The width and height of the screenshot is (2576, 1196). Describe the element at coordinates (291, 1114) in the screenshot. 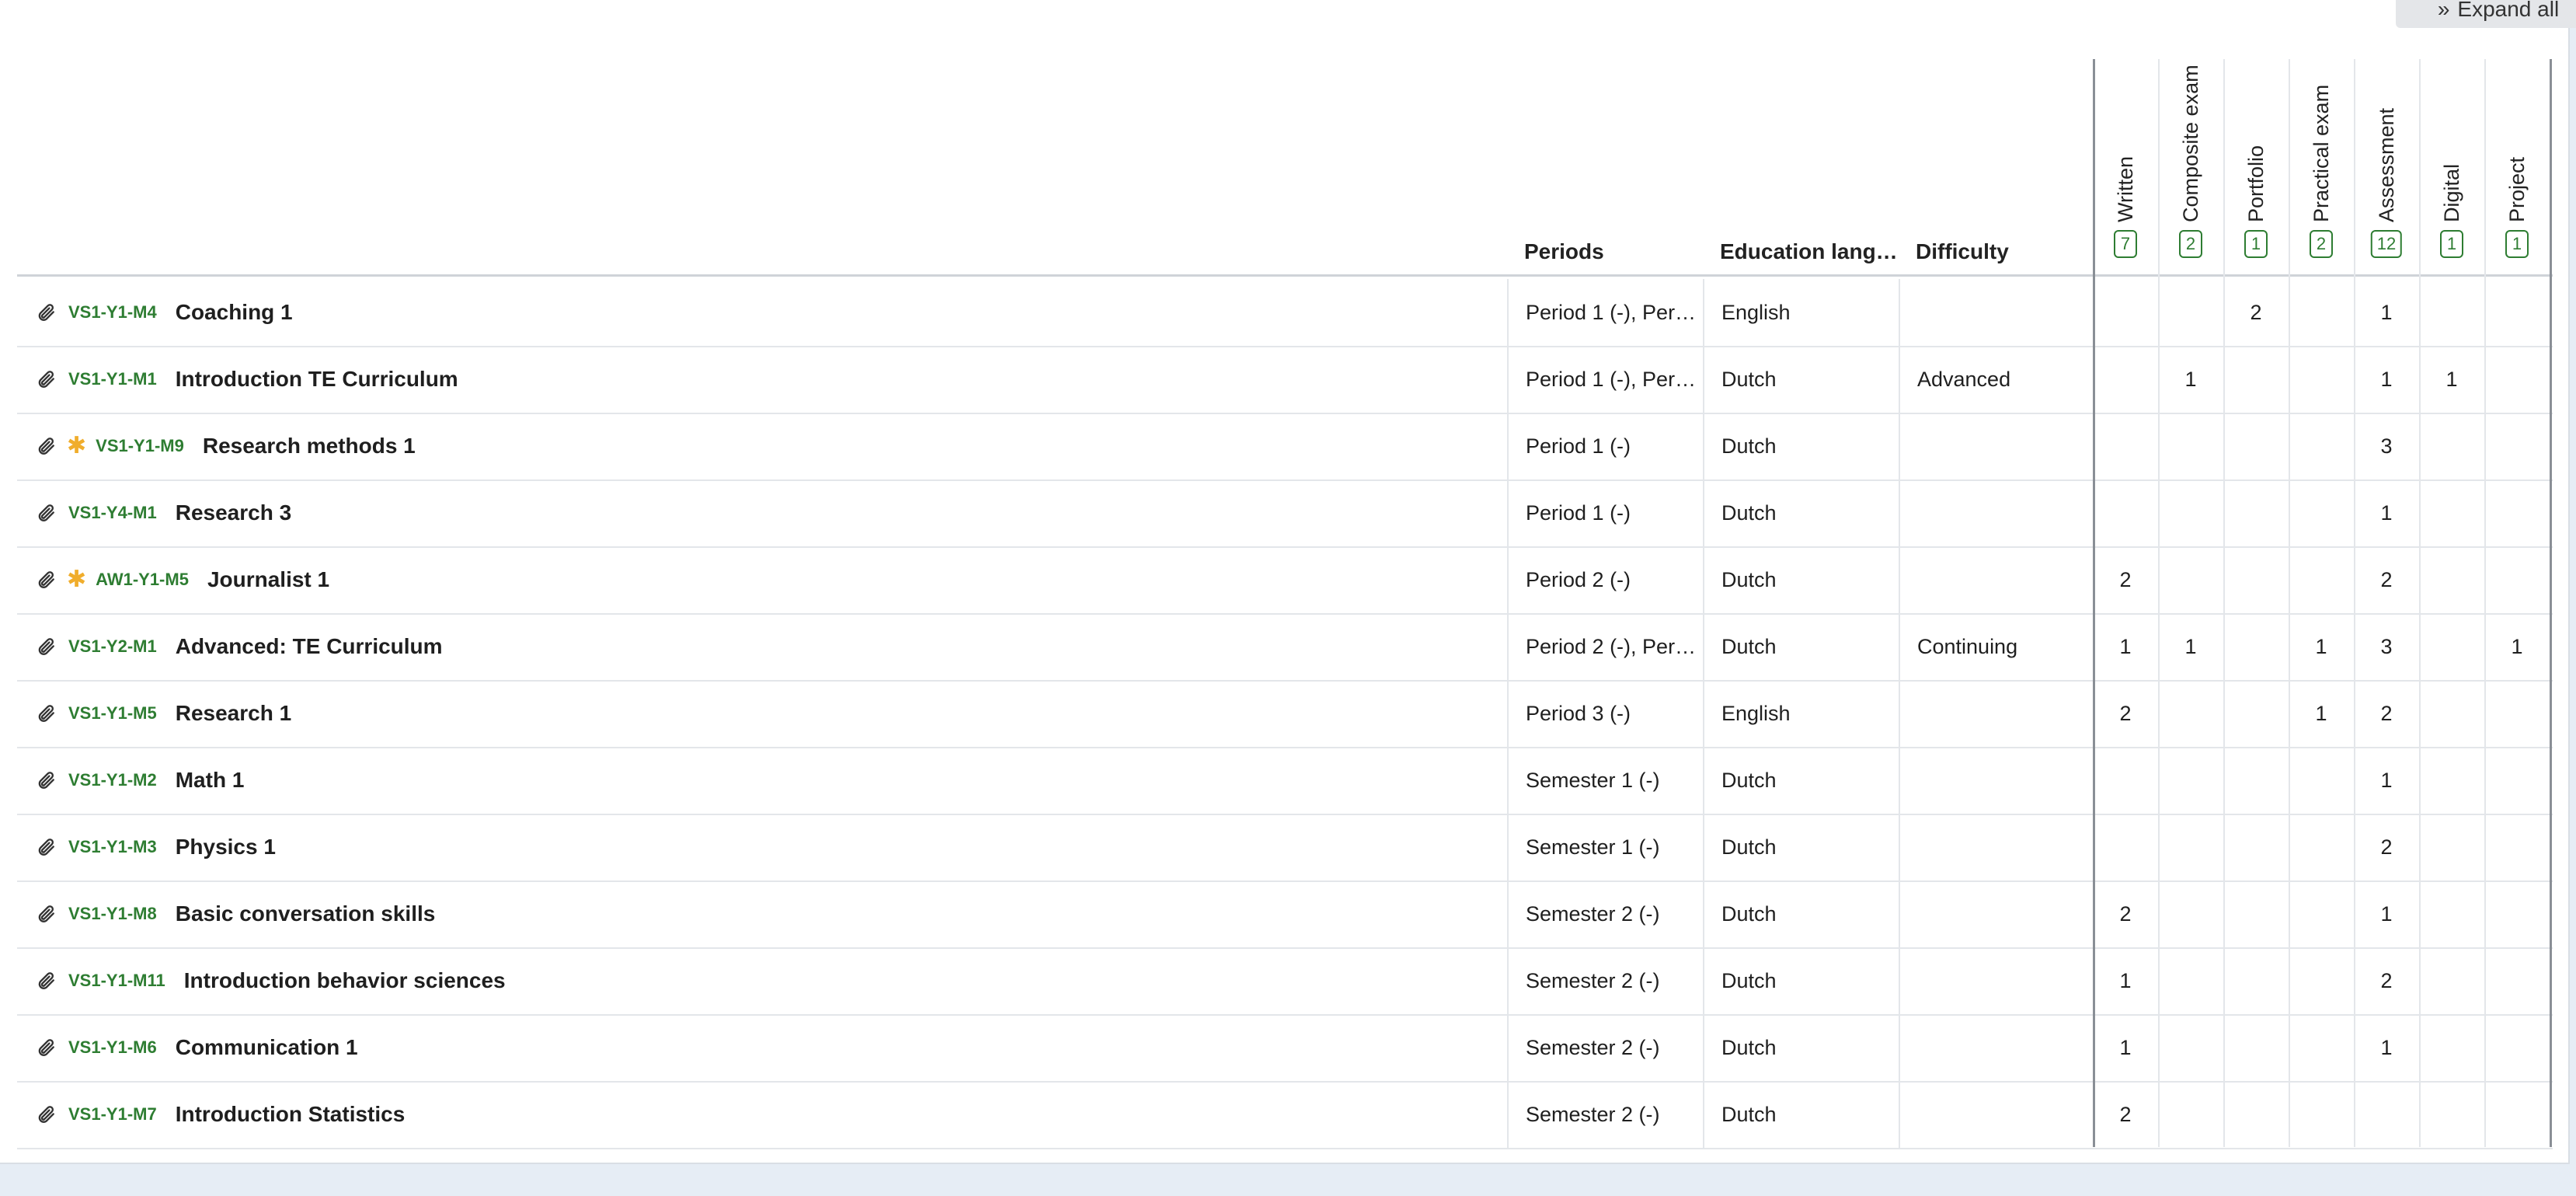

I see `module-title: Introduction Statistics` at that location.